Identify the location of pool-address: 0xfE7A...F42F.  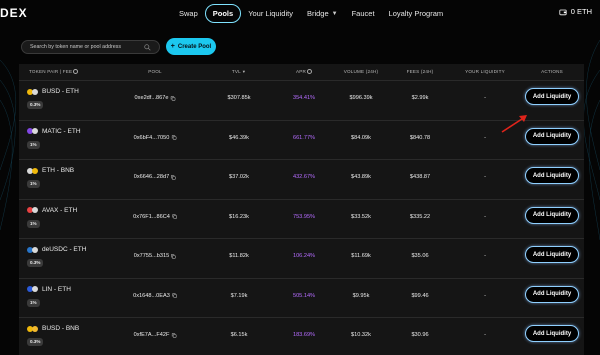
(155, 335).